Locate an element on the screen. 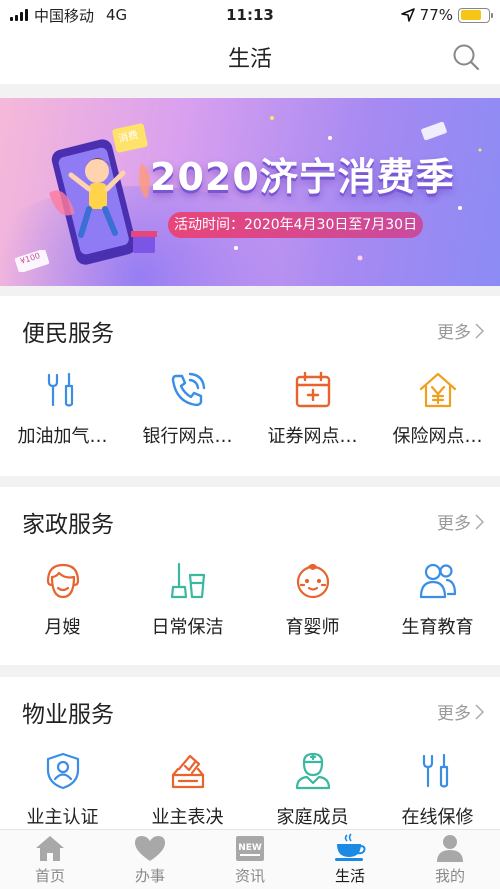 Image resolution: width=500 pixels, height=889 pixels. service-item-owner-auth: 业主认证 is located at coordinates (62, 790).